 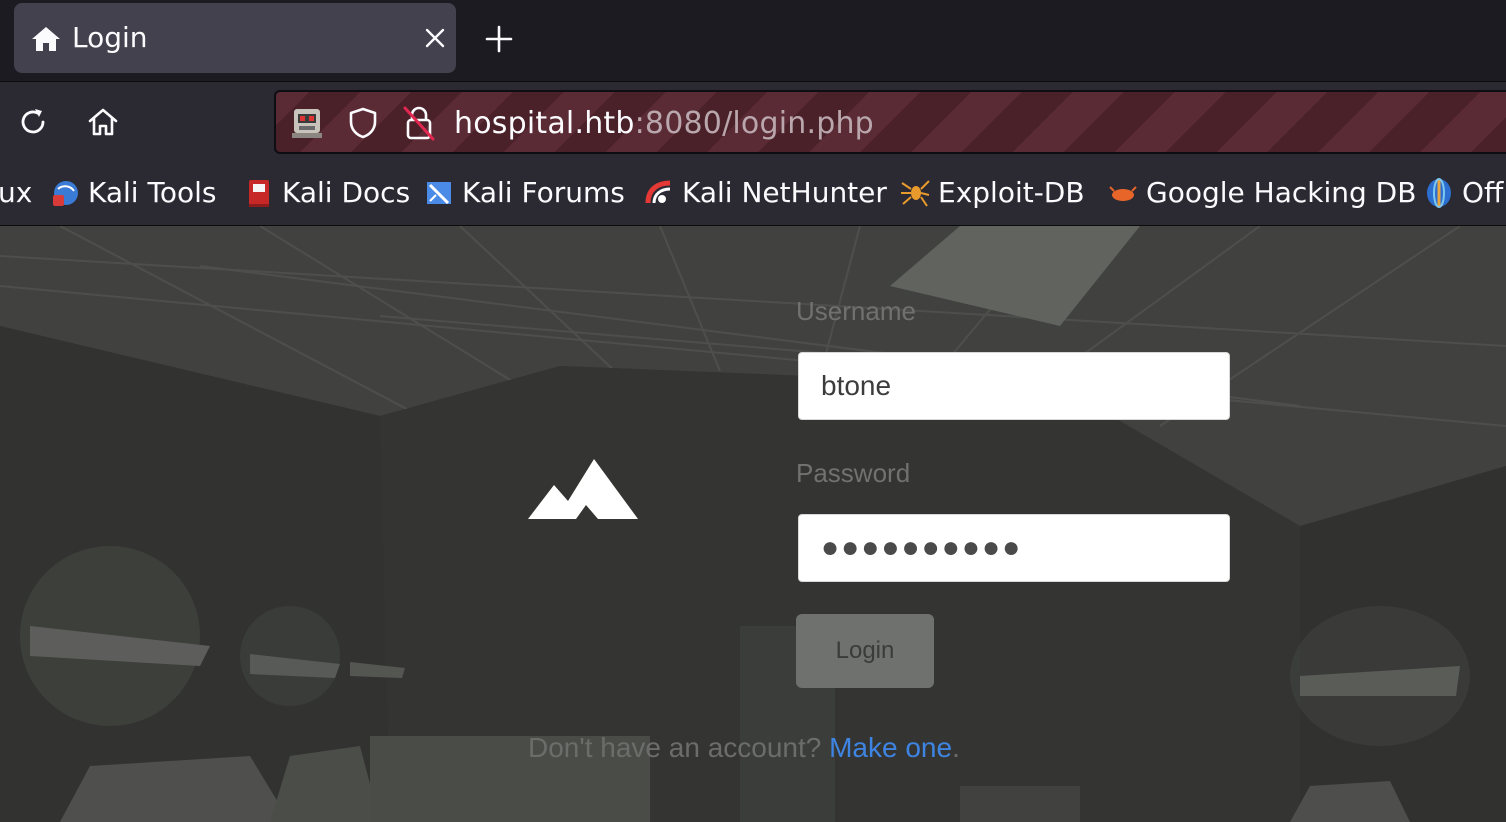 What do you see at coordinates (419, 123) in the screenshot?
I see `insecure-lock-icon` at bounding box center [419, 123].